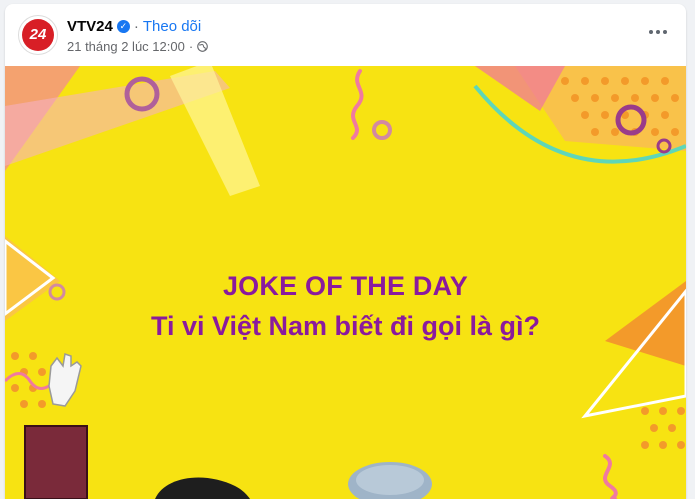 This screenshot has width=695, height=499. Describe the element at coordinates (345, 326) in the screenshot. I see `joke-question: Ti vi Việt Nam biết đi gọi là gì?` at that location.